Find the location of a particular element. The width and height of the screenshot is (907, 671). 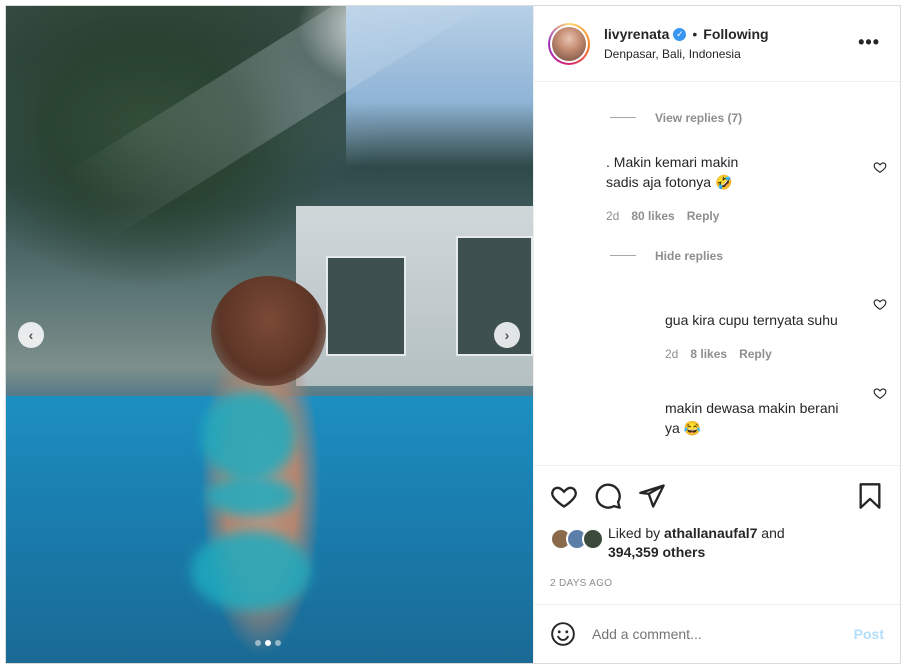

view-replies-button: View replies (7) is located at coordinates (698, 118).